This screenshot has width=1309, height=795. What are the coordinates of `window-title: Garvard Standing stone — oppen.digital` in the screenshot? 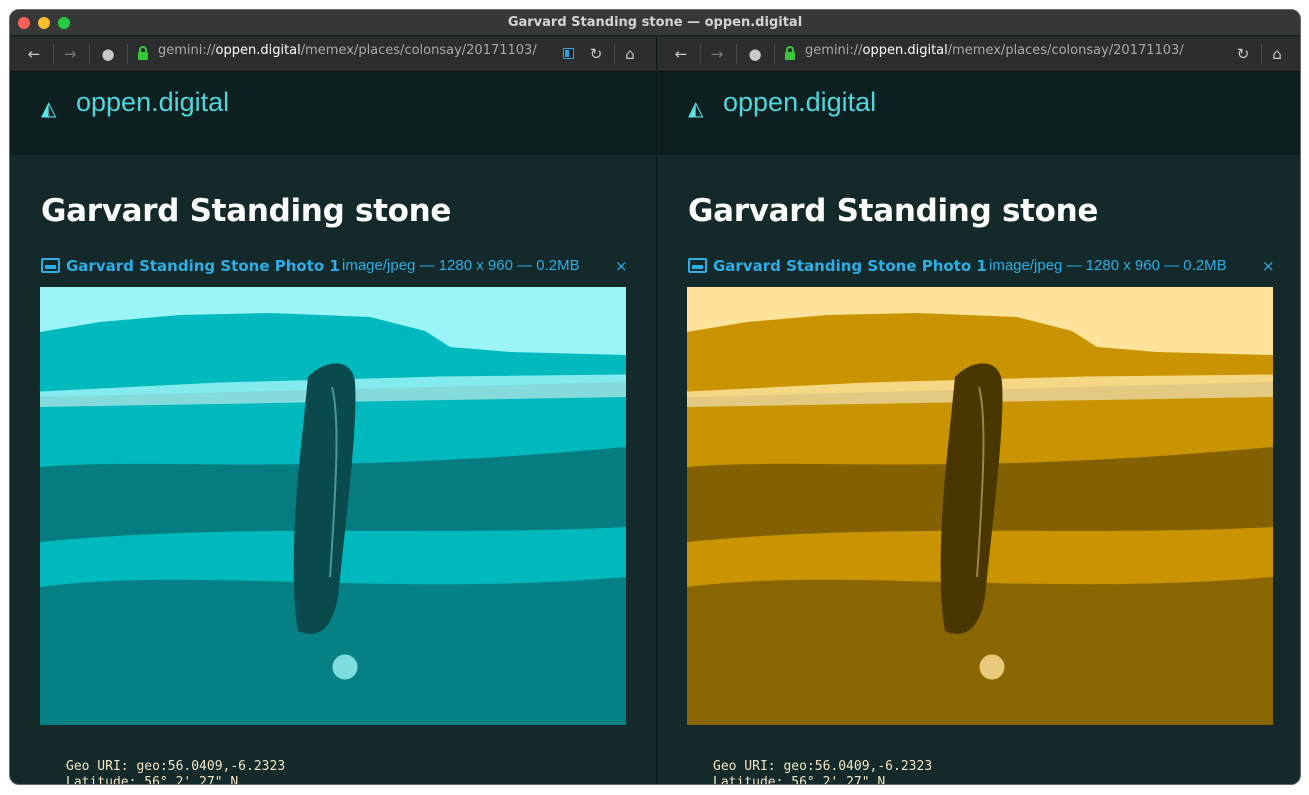 It's located at (655, 22).